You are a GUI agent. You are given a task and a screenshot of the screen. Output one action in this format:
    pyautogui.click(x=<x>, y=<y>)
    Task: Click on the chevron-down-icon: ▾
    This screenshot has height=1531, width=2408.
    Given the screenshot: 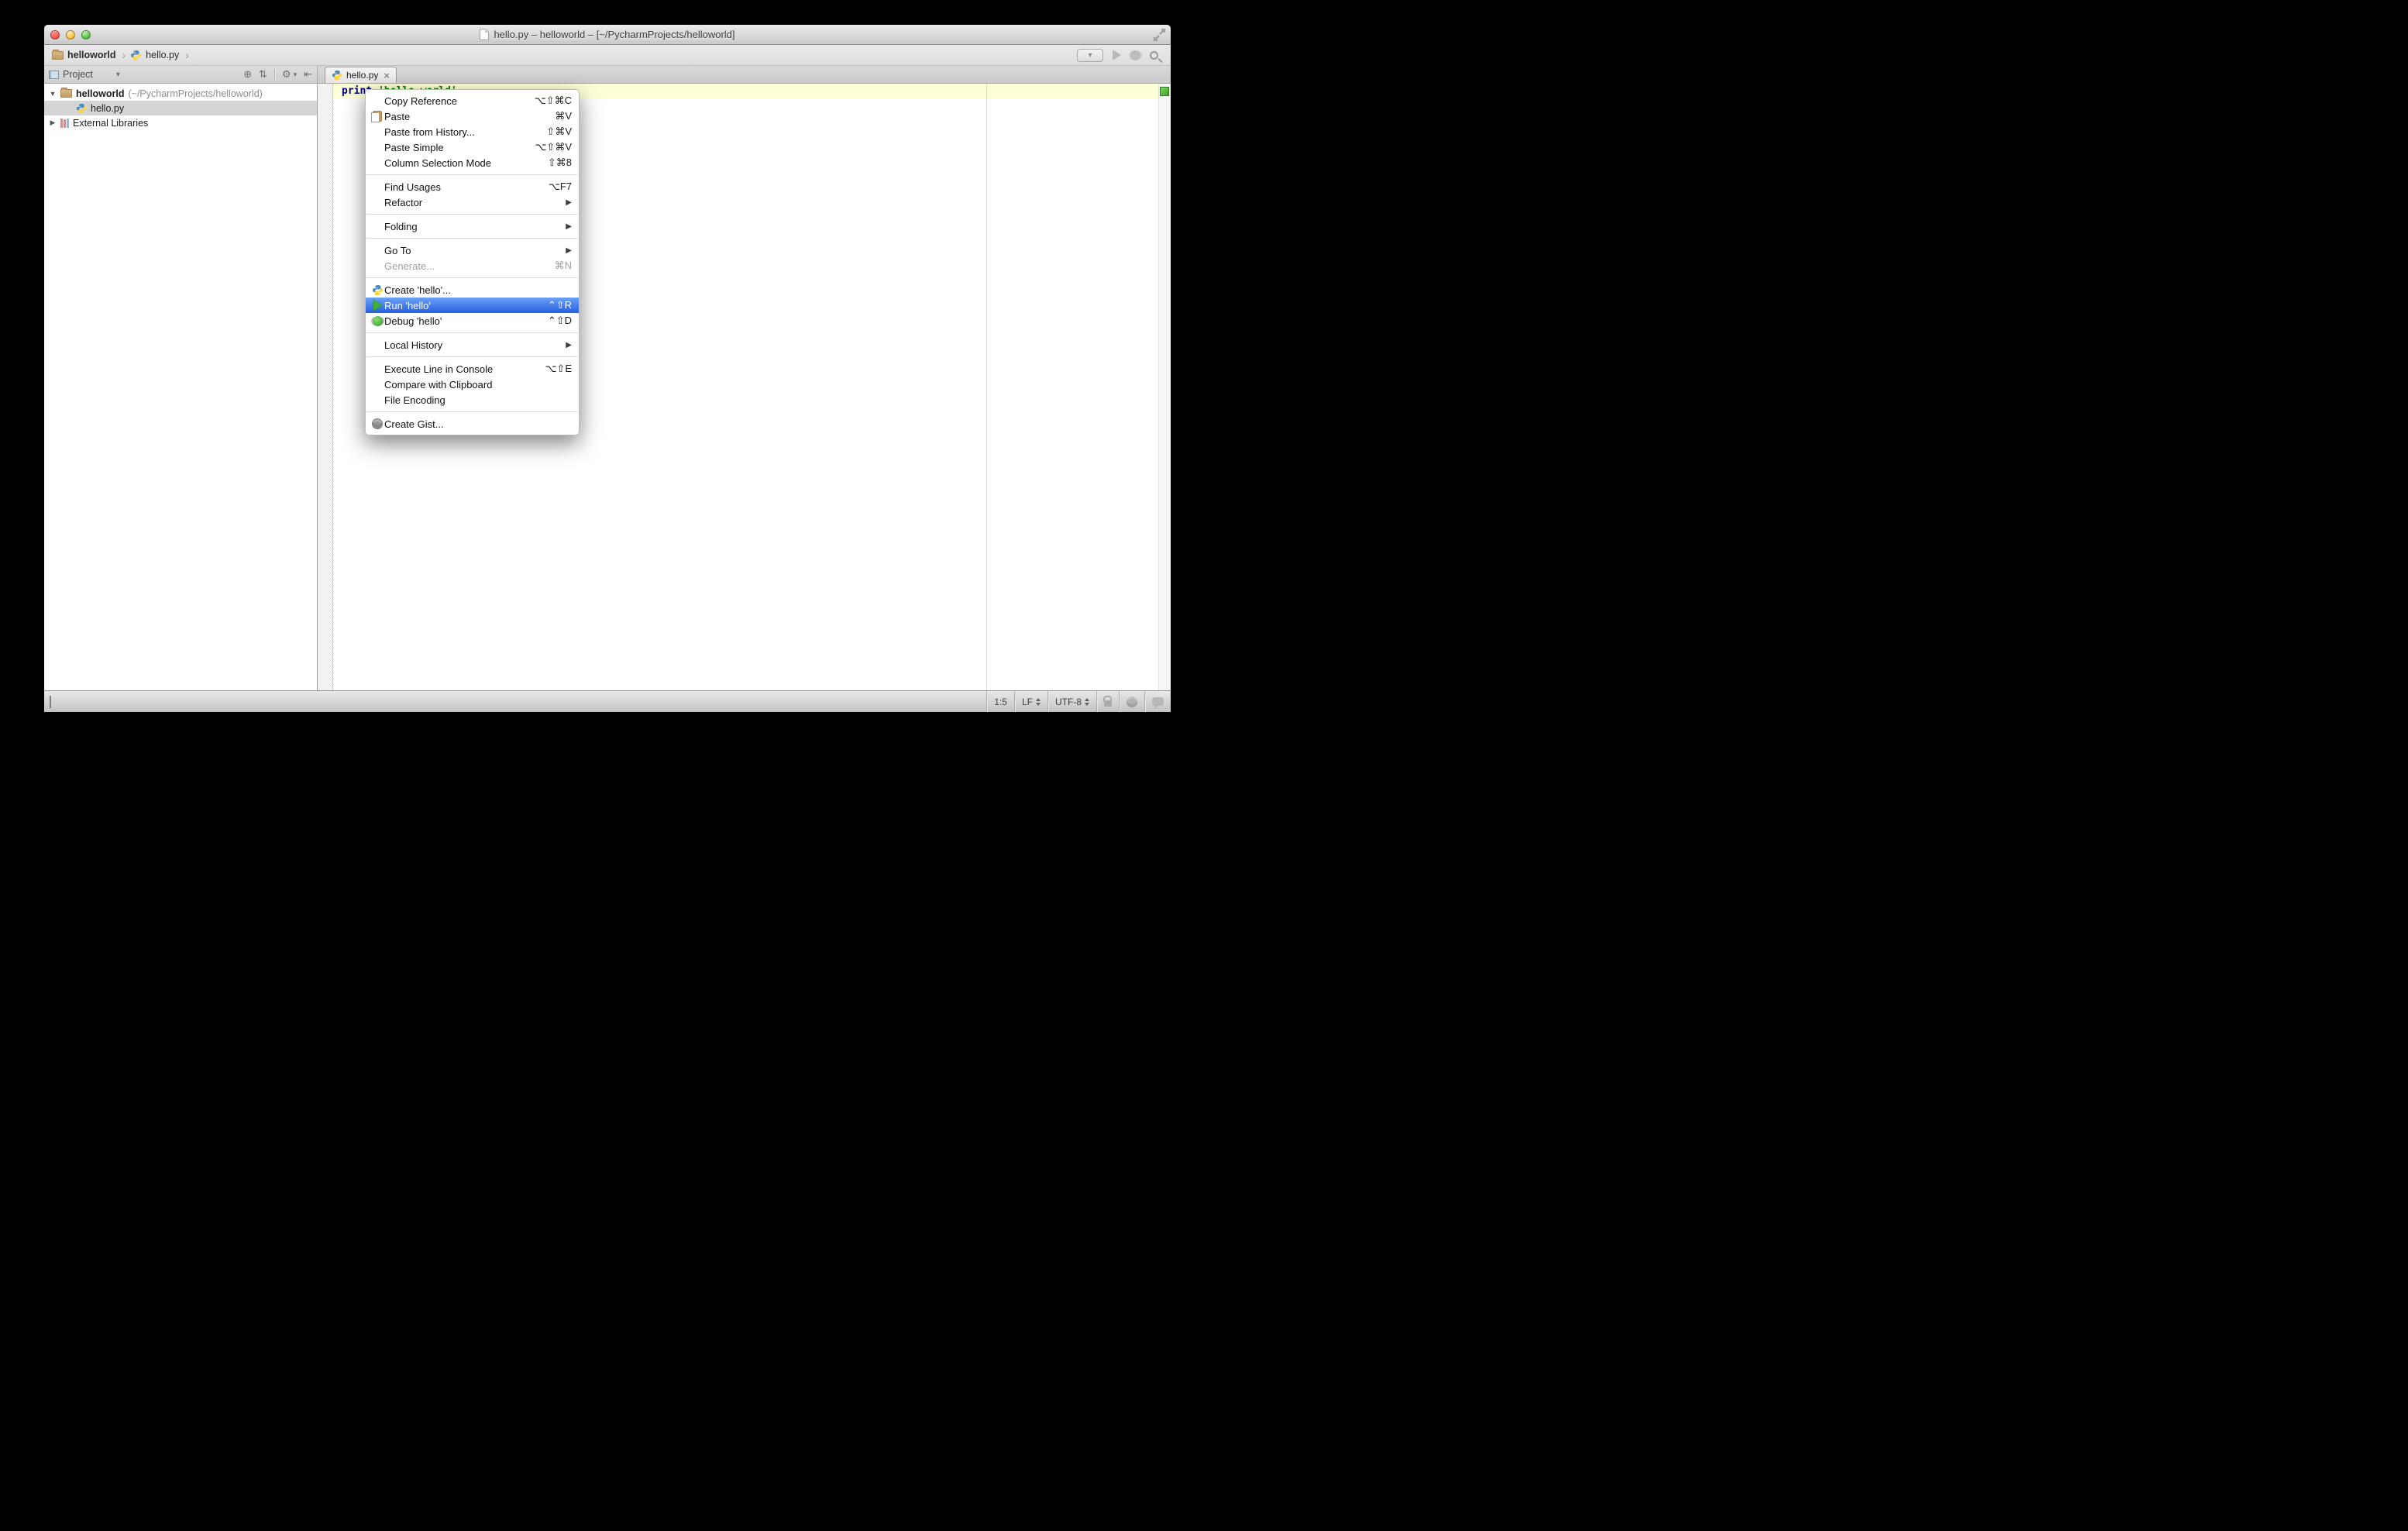 What is the action you would take?
    pyautogui.click(x=118, y=74)
    